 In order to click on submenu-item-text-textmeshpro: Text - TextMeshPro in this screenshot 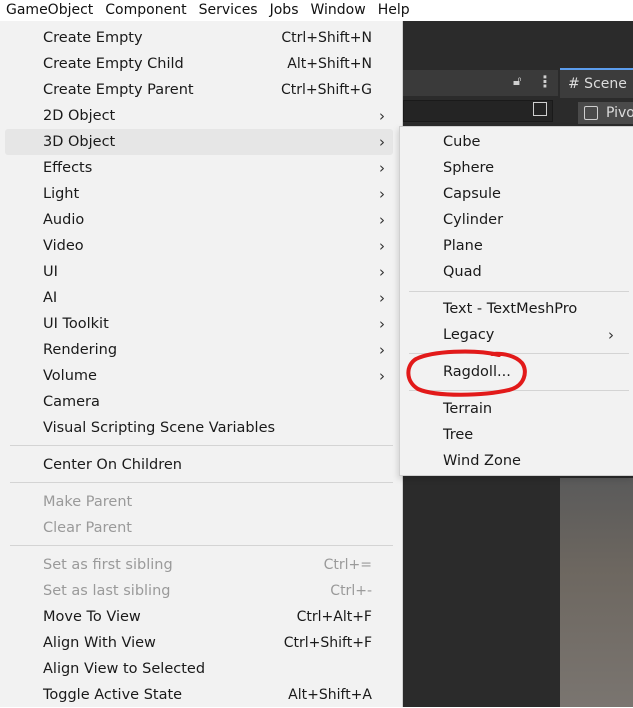, I will do `click(516, 309)`.